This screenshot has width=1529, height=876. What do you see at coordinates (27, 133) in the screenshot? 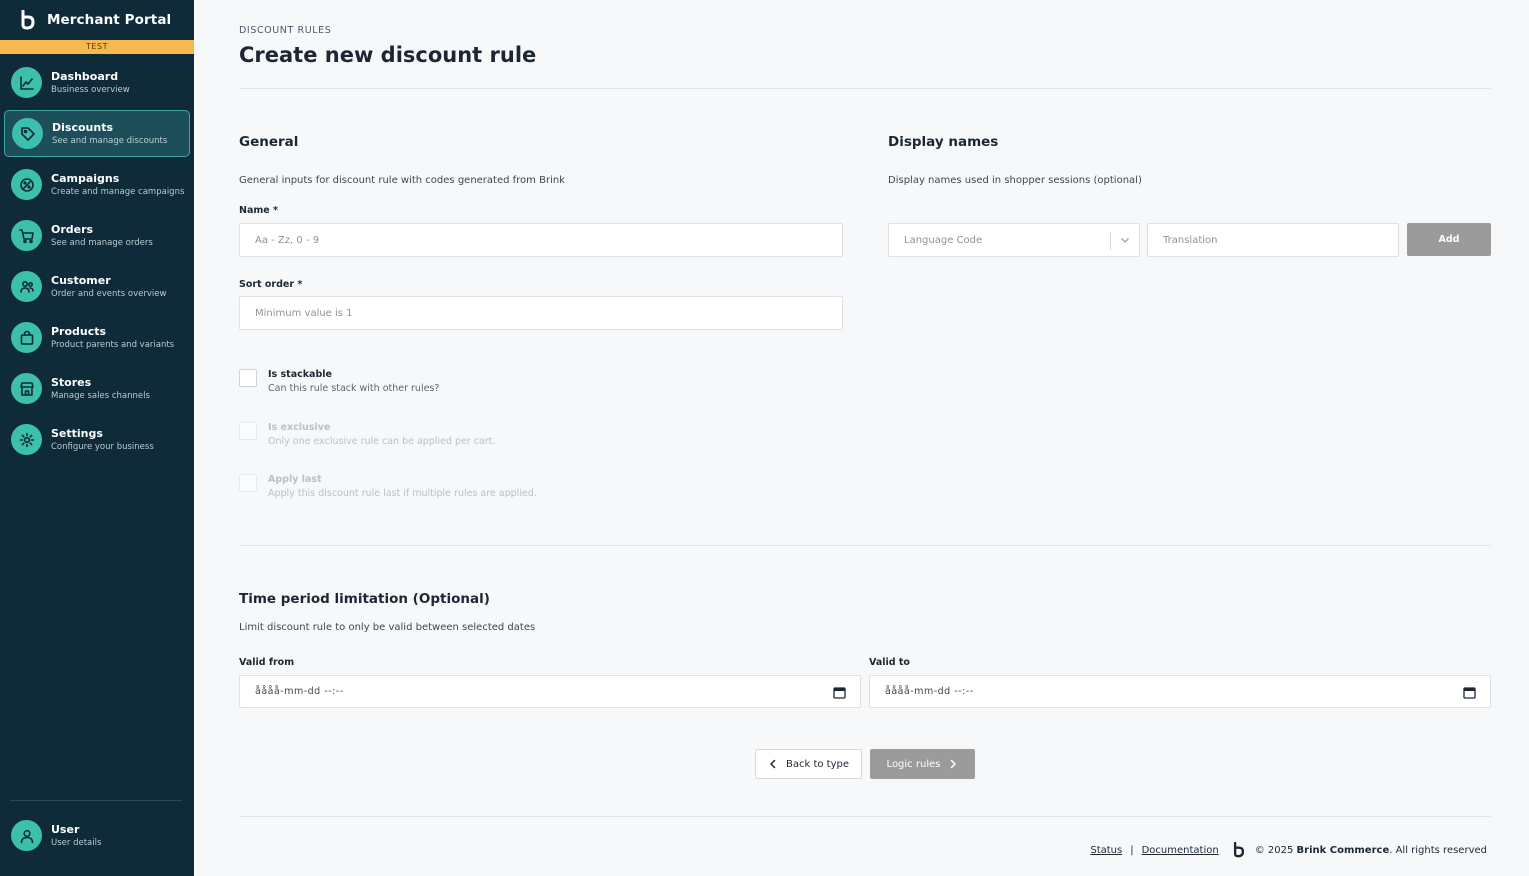
I see `tag-icon` at bounding box center [27, 133].